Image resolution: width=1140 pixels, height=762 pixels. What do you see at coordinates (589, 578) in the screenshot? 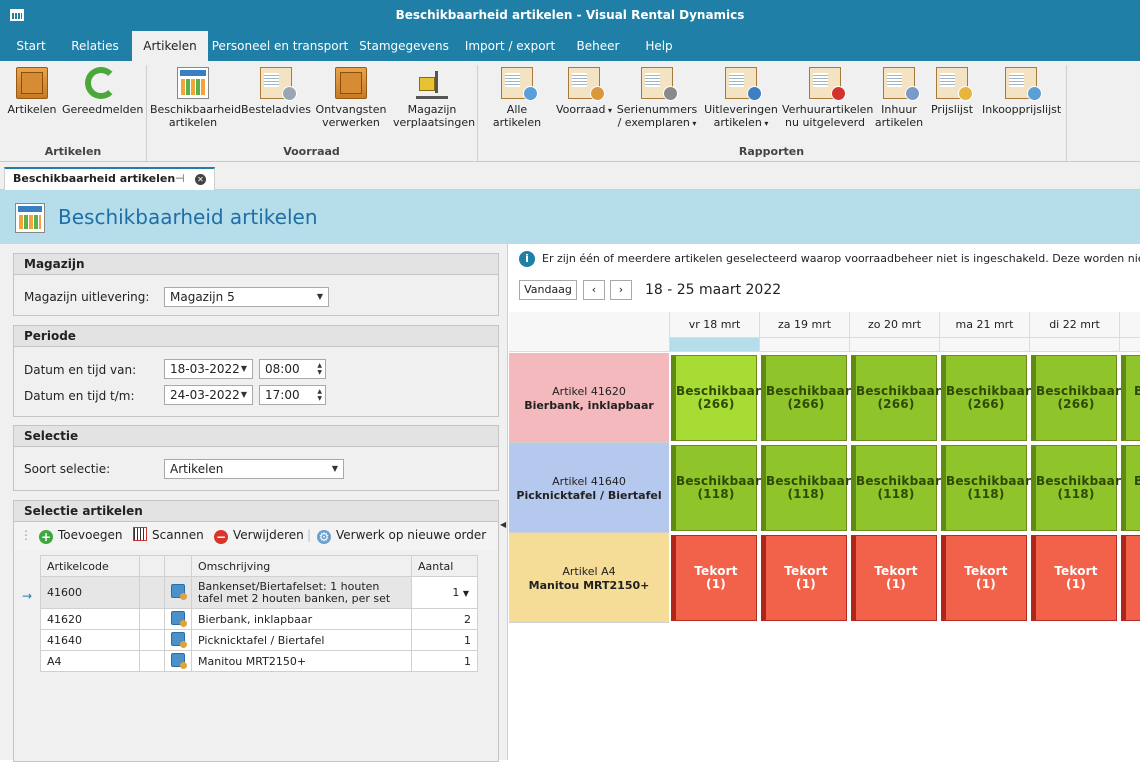
I see `article-row-label: Artikel A4 Manitou MRT2150+` at bounding box center [589, 578].